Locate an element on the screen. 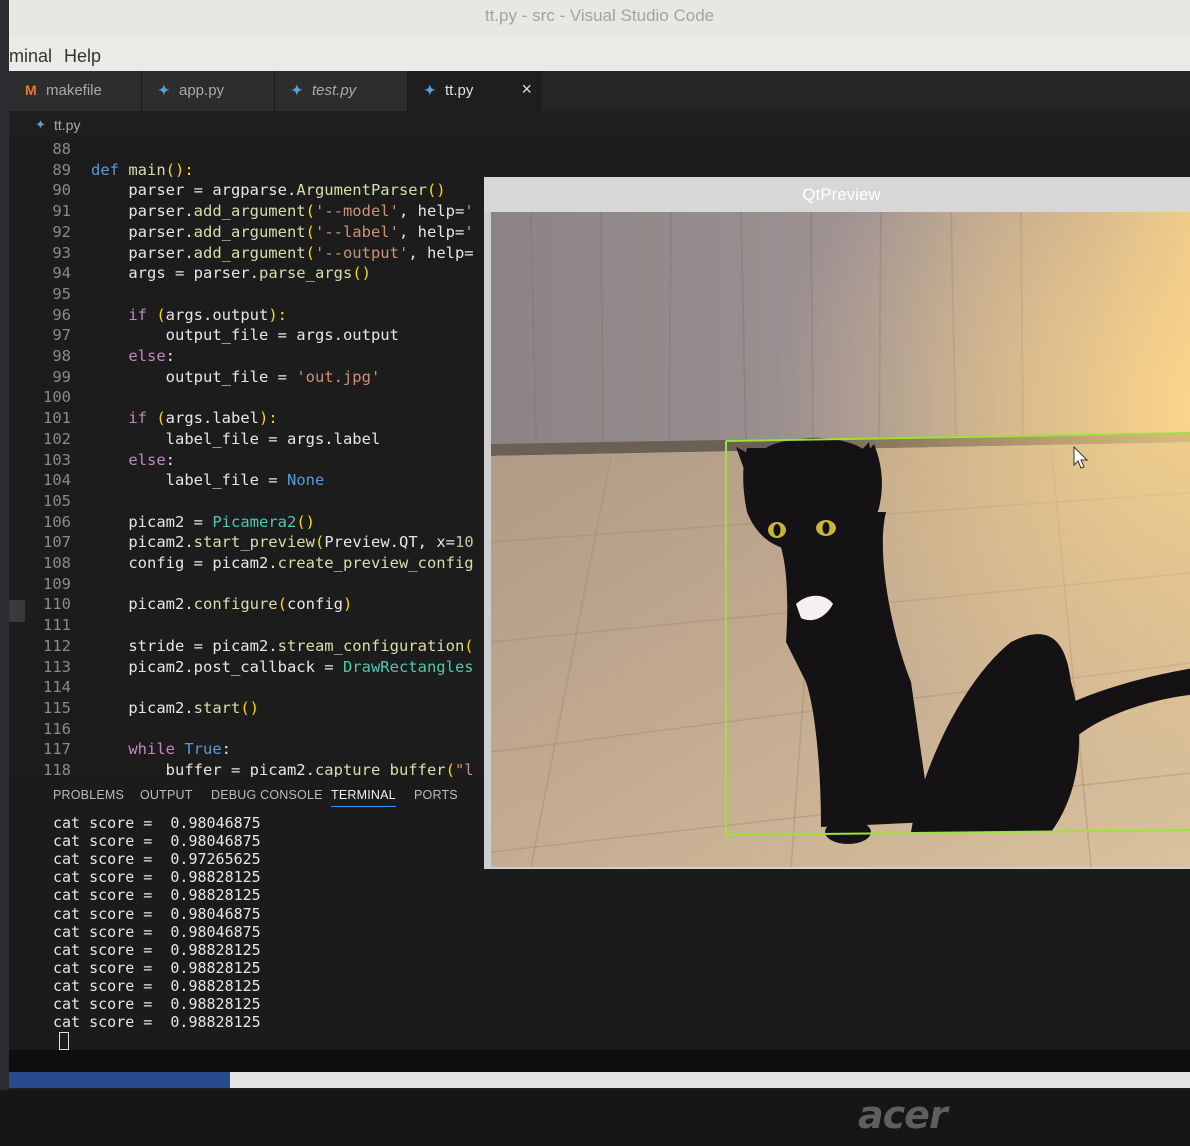 Image resolution: width=1190 pixels, height=1146 pixels. code-line: 88 is located at coordinates (359, 149).